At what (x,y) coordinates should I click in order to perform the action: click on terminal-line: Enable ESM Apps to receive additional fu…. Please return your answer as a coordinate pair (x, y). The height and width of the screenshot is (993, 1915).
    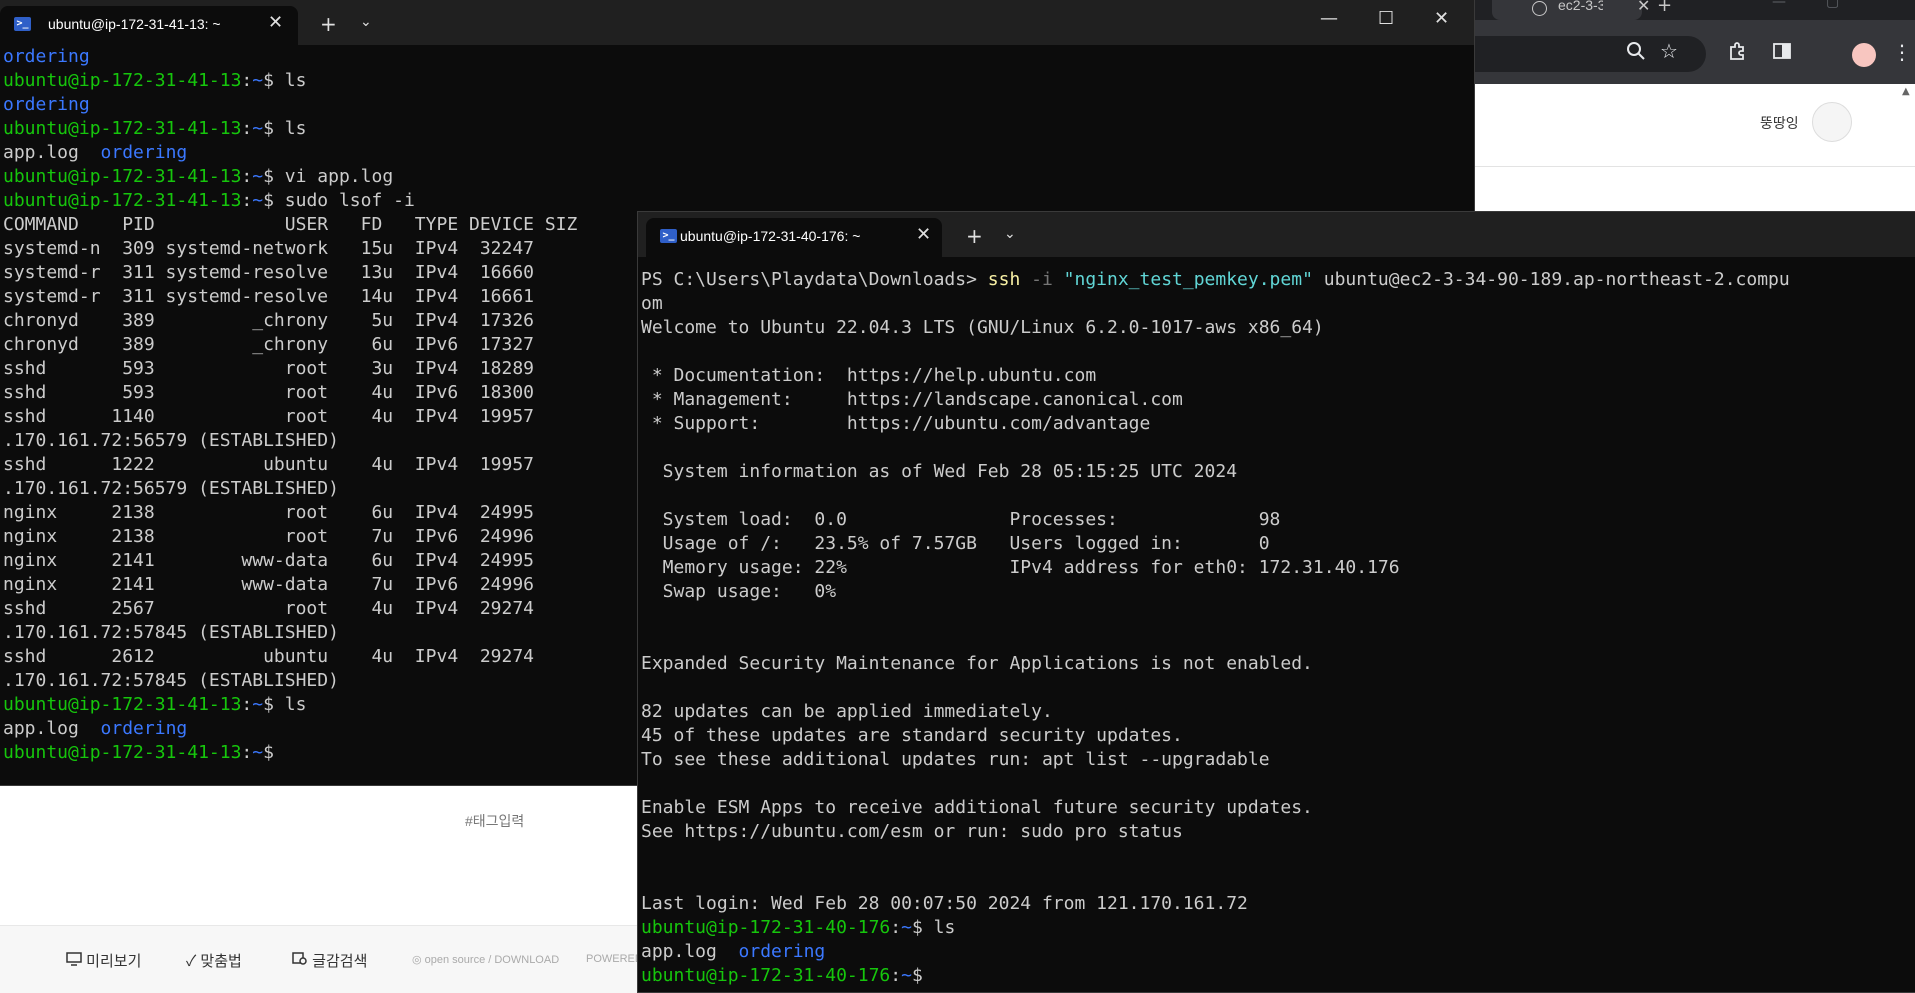
    Looking at the image, I should click on (1276, 808).